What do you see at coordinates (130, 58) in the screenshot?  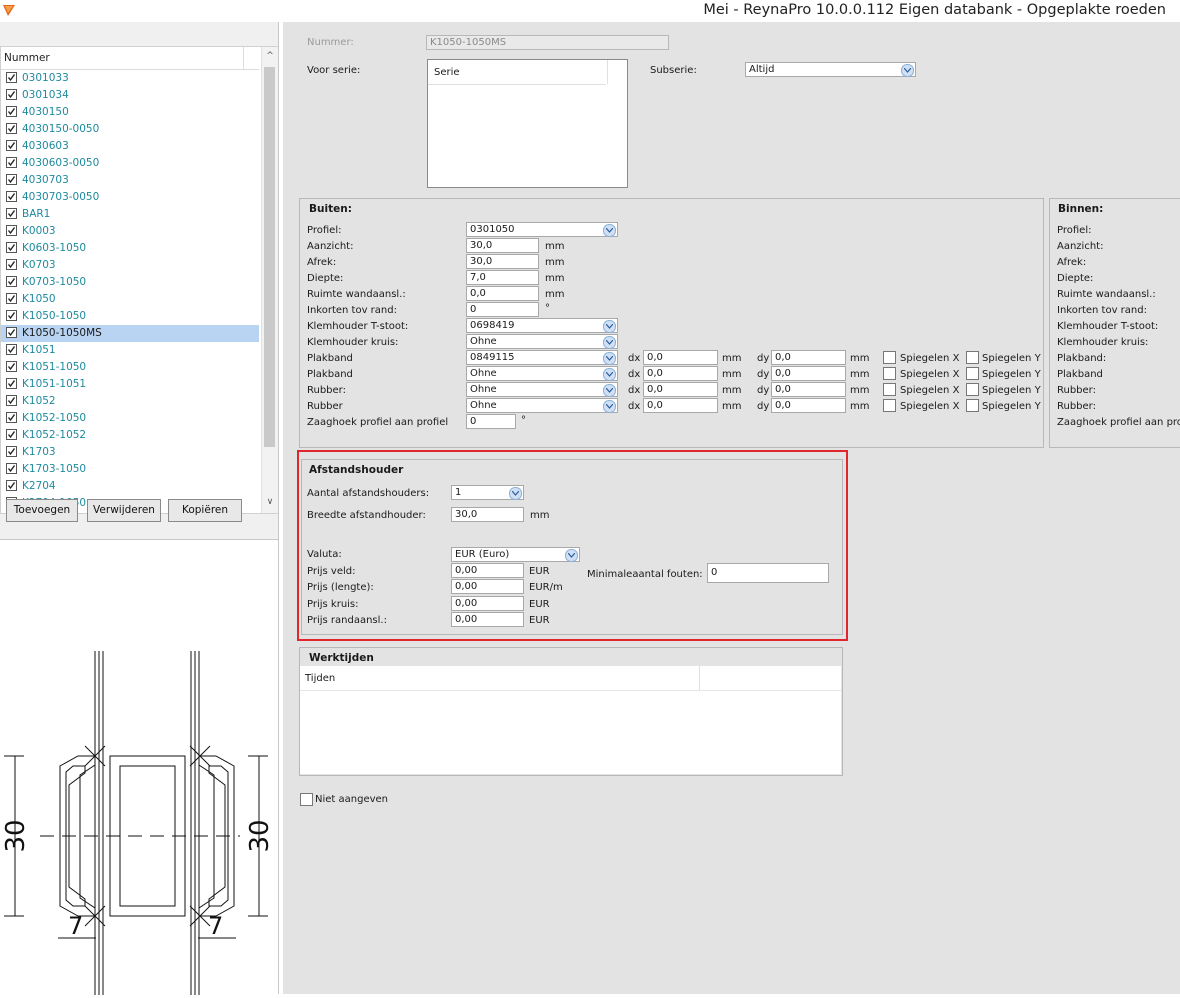 I see `list-header: Nummer` at bounding box center [130, 58].